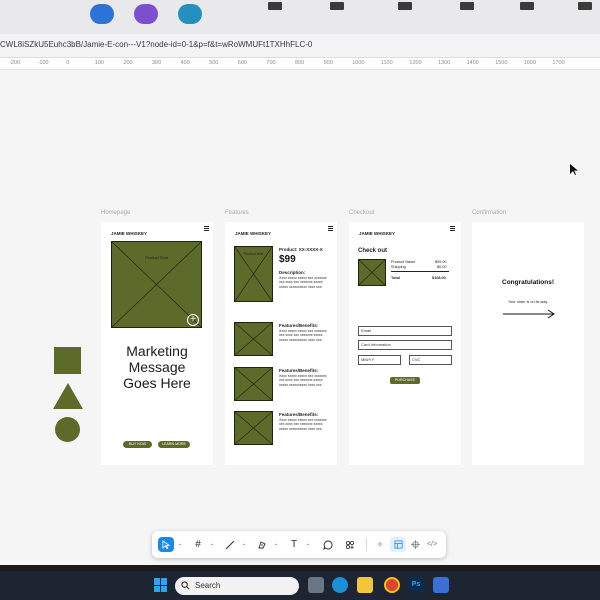 This screenshot has height=600, width=600. What do you see at coordinates (395, 278) in the screenshot?
I see `total-label: Total` at bounding box center [395, 278].